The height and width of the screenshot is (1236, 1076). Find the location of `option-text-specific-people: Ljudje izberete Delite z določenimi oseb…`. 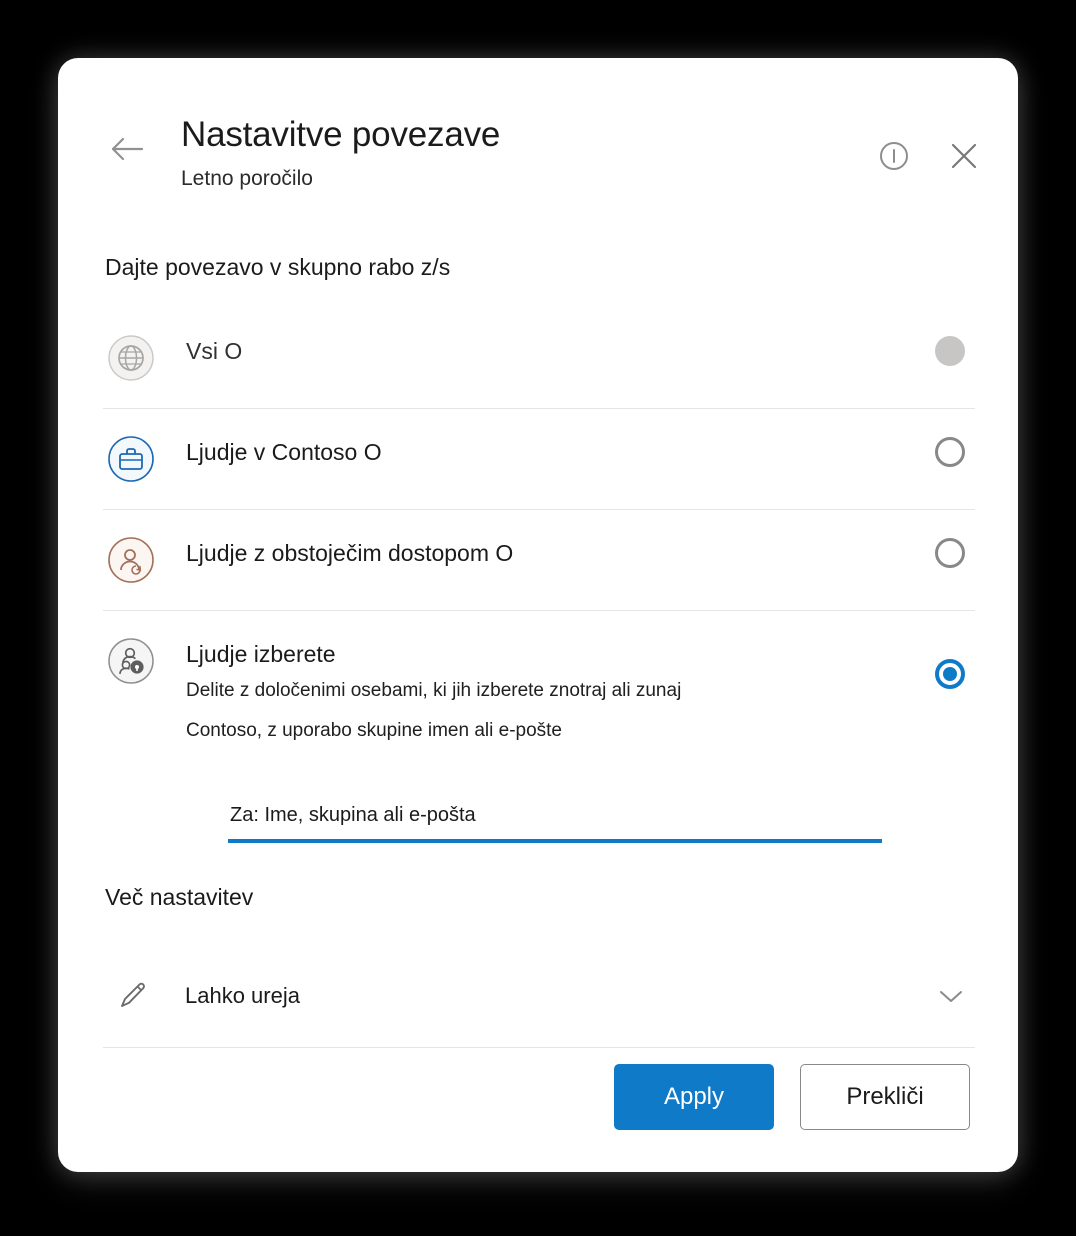

option-text-specific-people: Ljudje izberete Delite z določenimi oseb… is located at coordinates (558, 694).